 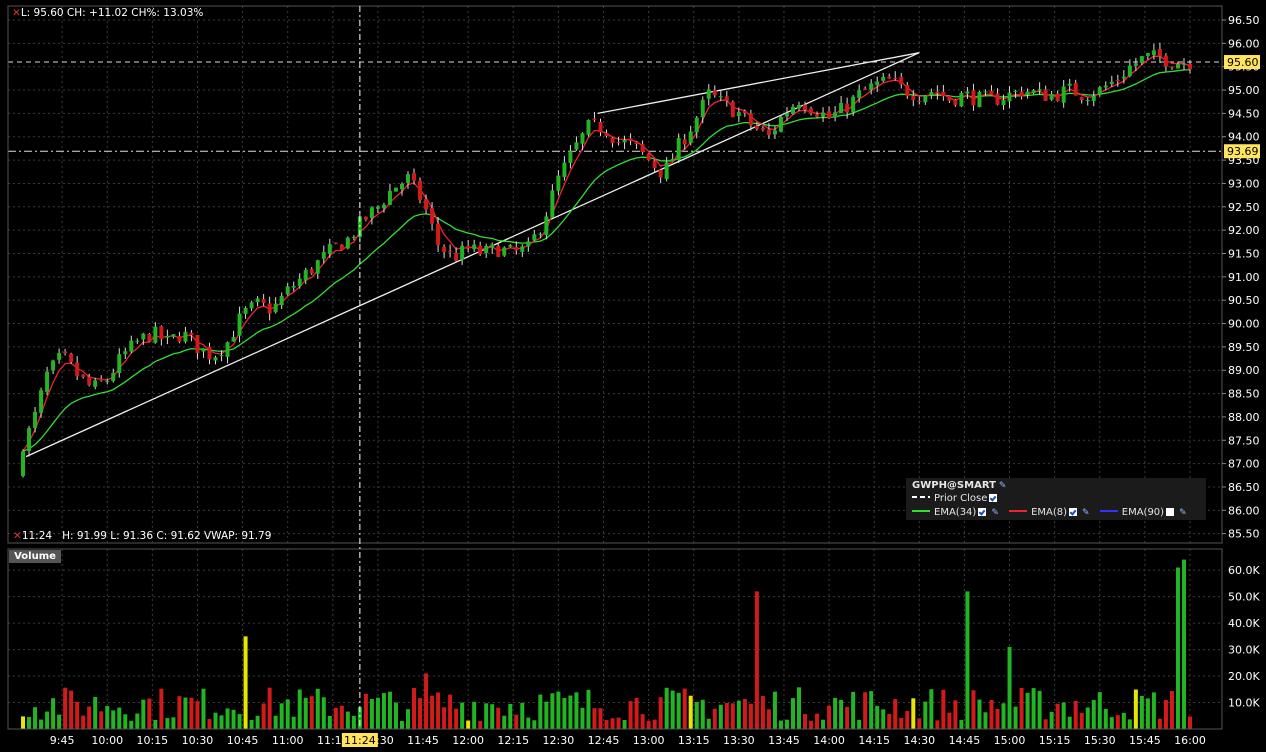 What do you see at coordinates (784, 740) in the screenshot?
I see `time-tick-label: 13:45` at bounding box center [784, 740].